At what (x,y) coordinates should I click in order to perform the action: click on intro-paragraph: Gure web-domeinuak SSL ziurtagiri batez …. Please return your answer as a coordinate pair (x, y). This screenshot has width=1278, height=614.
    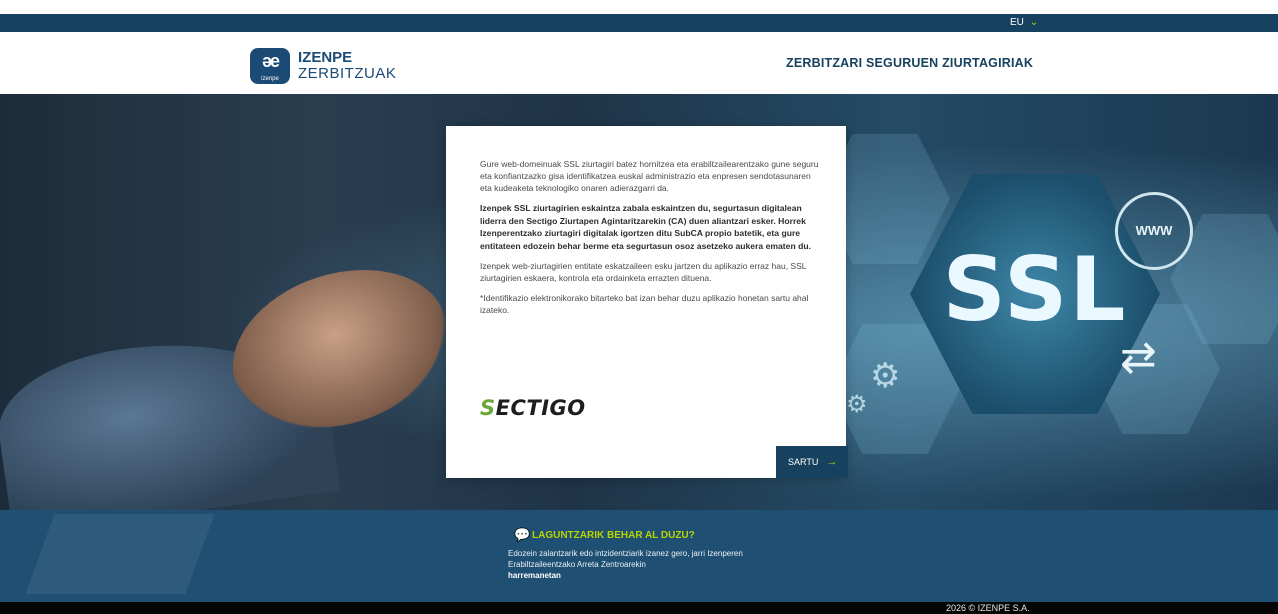
    Looking at the image, I should click on (649, 176).